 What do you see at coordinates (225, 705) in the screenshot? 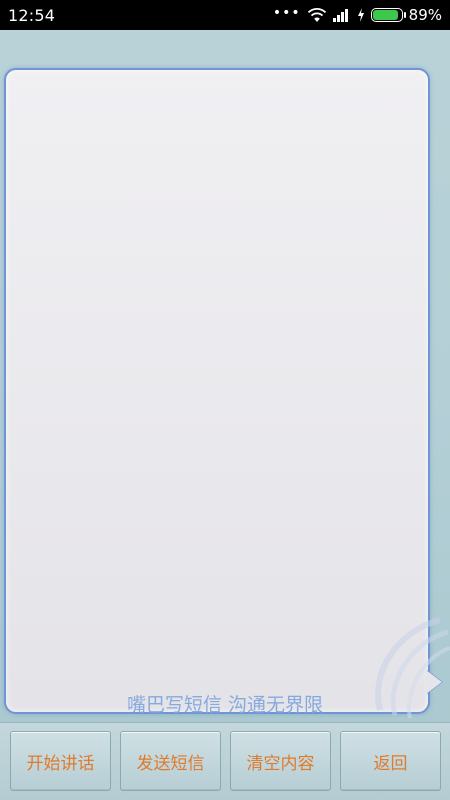
I see `slogan-text: 嘴巴写短信 沟通无界限` at bounding box center [225, 705].